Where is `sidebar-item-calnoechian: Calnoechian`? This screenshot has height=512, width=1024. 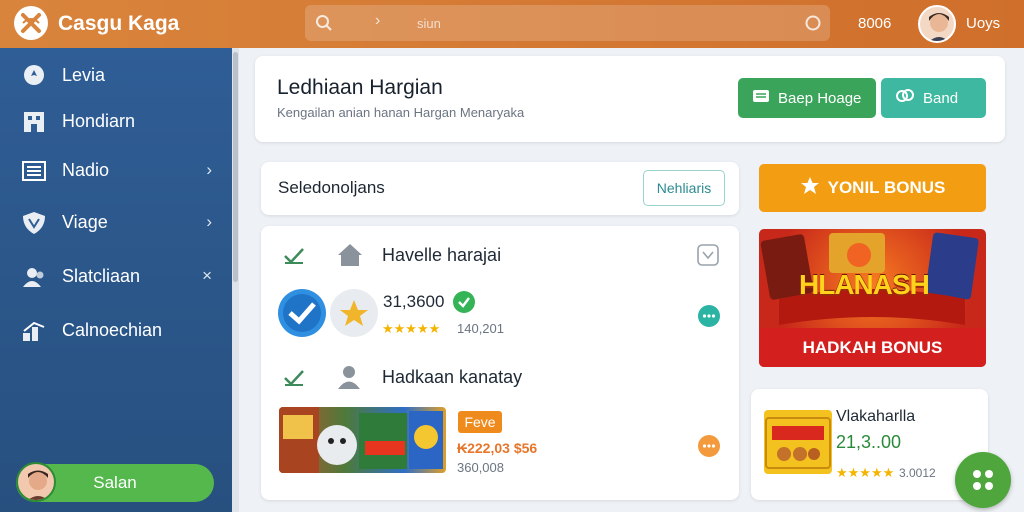 sidebar-item-calnoechian: Calnoechian is located at coordinates (116, 331).